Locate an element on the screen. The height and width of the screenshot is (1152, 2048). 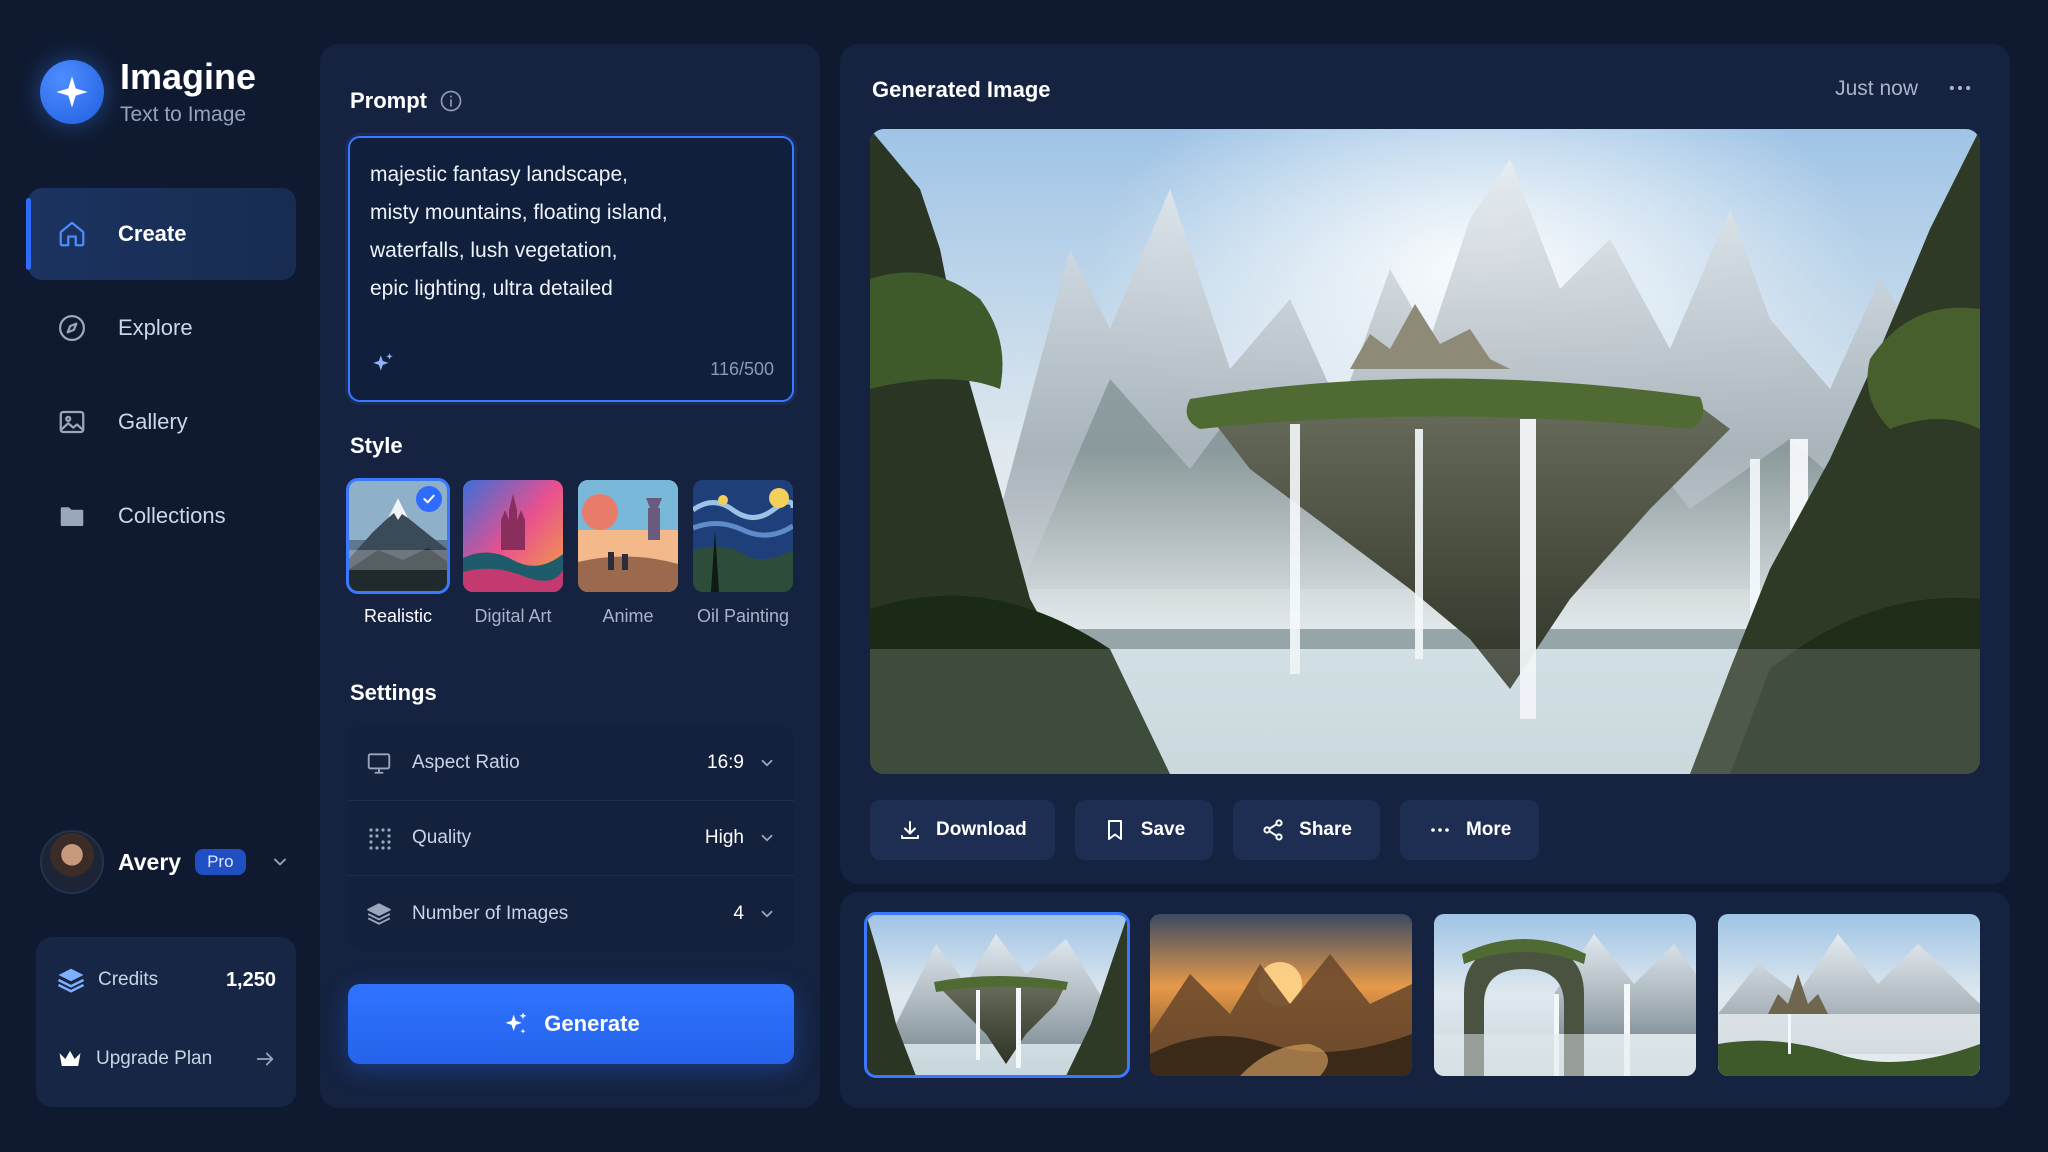
settings-title: Settings is located at coordinates (393, 692).